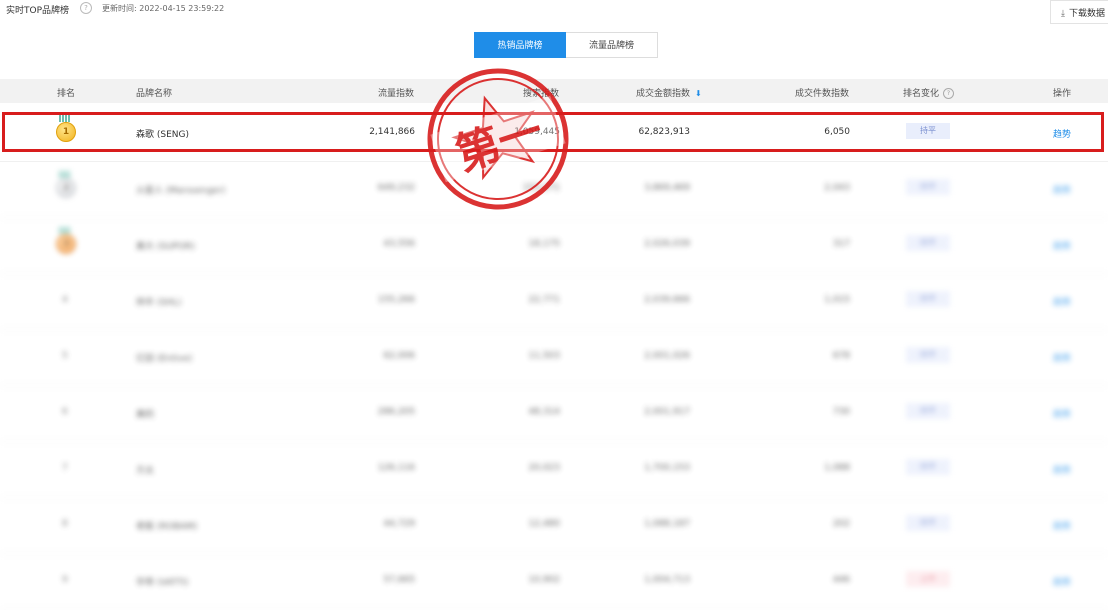 Image resolution: width=1108 pixels, height=610 pixels. What do you see at coordinates (921, 94) in the screenshot?
I see `column-rank-change-label: 排名变化` at bounding box center [921, 94].